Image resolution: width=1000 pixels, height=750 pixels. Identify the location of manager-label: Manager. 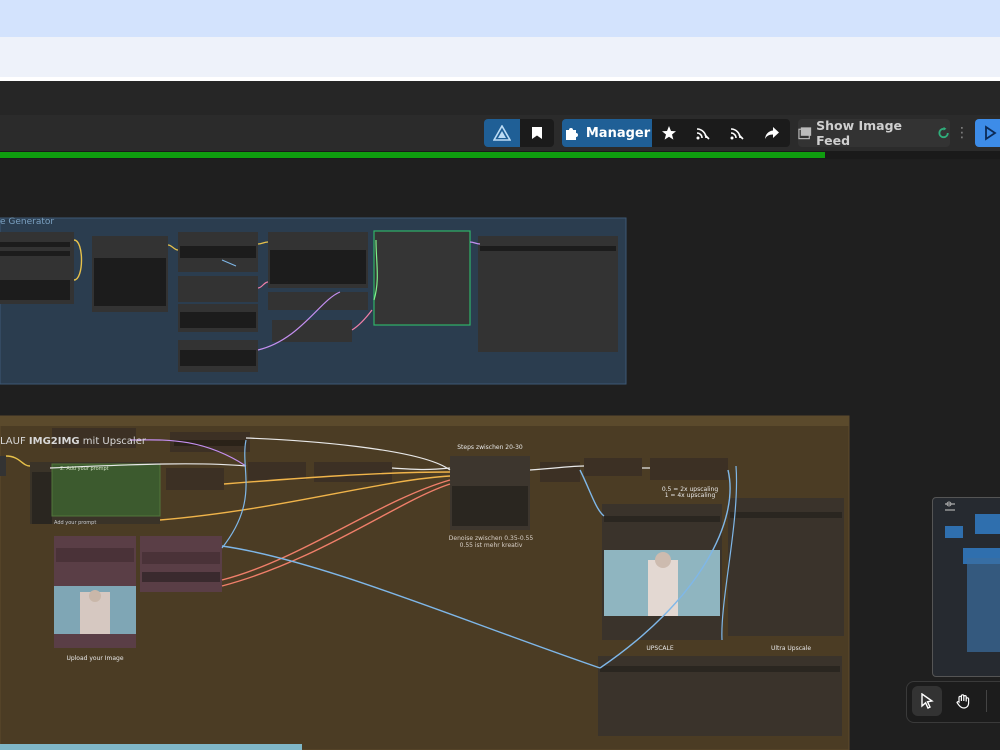
(618, 133).